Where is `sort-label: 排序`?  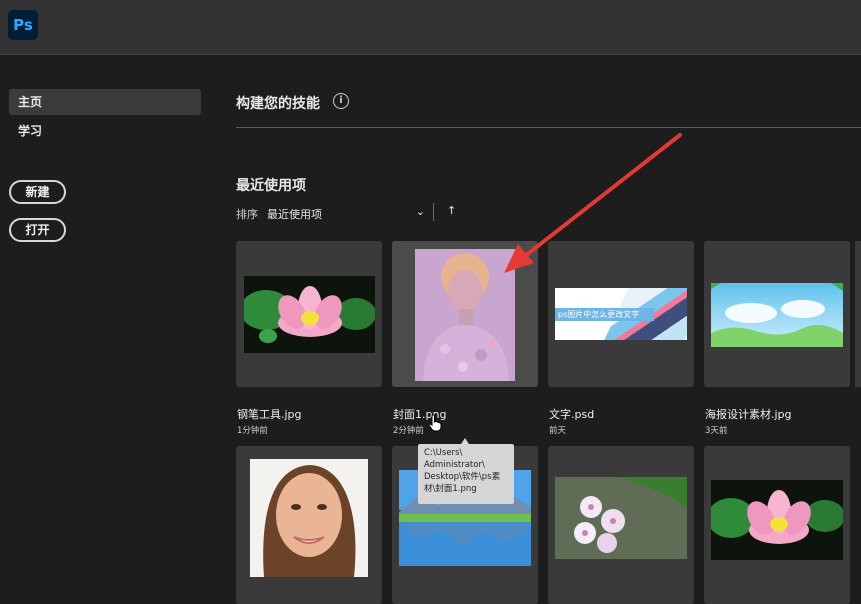
sort-label: 排序 is located at coordinates (247, 214).